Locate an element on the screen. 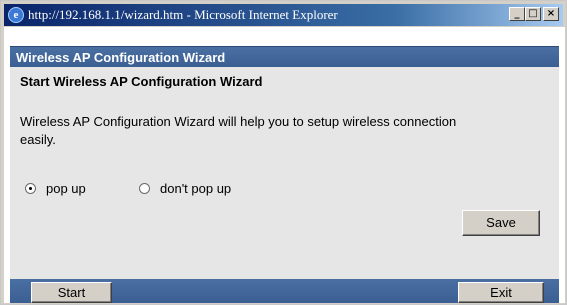  wizard-header: Wireless AP Configuration Wizard is located at coordinates (284, 56).